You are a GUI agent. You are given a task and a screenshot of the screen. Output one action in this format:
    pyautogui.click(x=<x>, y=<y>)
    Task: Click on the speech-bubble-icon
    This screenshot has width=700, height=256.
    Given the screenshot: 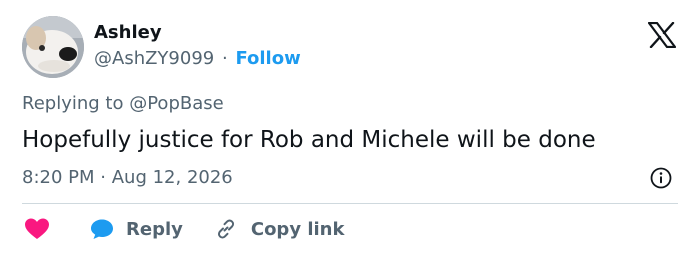 What is the action you would take?
    pyautogui.click(x=102, y=229)
    